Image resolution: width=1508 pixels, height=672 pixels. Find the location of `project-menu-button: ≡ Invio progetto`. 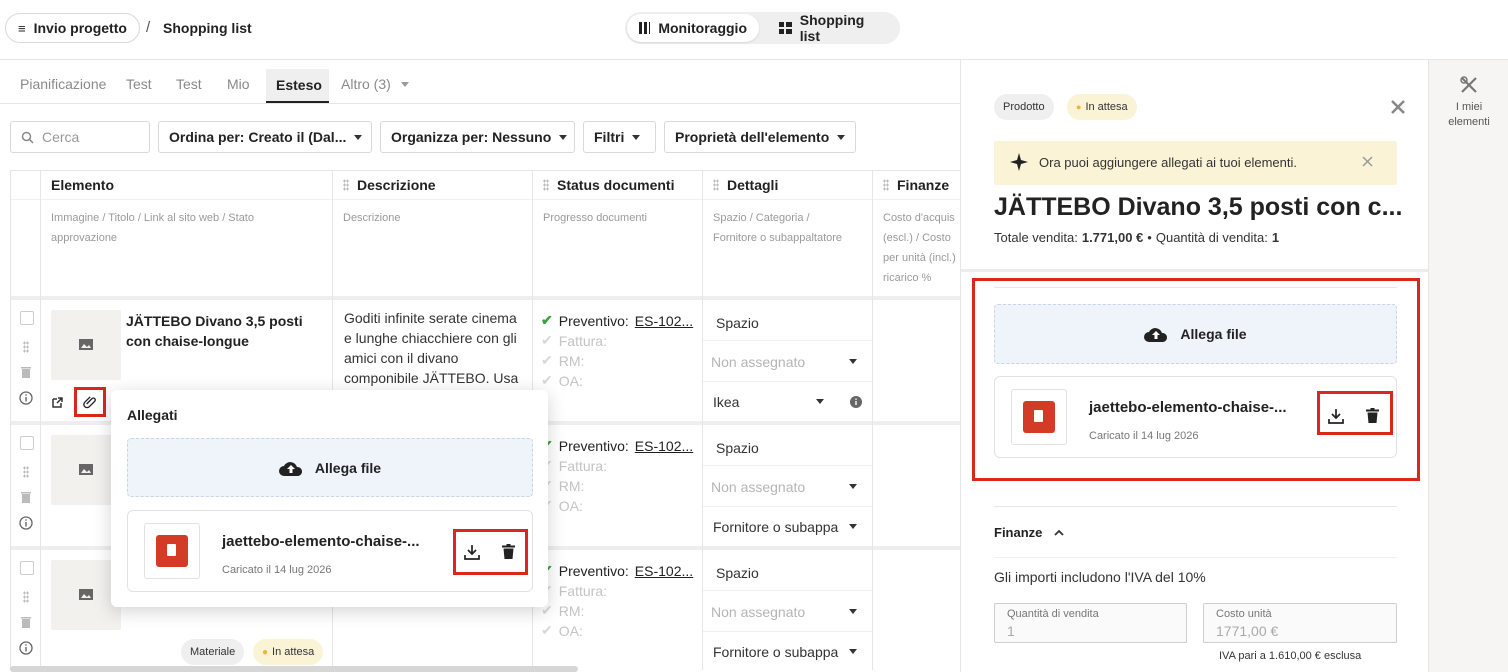

project-menu-button: ≡ Invio progetto is located at coordinates (72, 28).